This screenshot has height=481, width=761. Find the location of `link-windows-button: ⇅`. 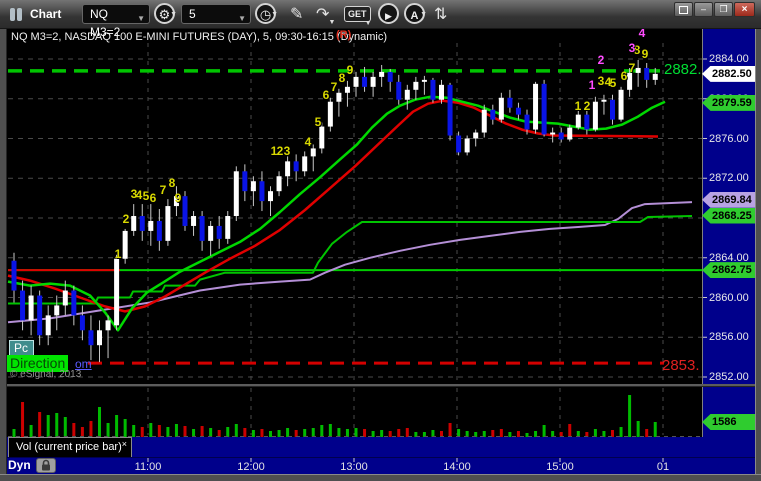

link-windows-button: ⇅ is located at coordinates (440, 14).